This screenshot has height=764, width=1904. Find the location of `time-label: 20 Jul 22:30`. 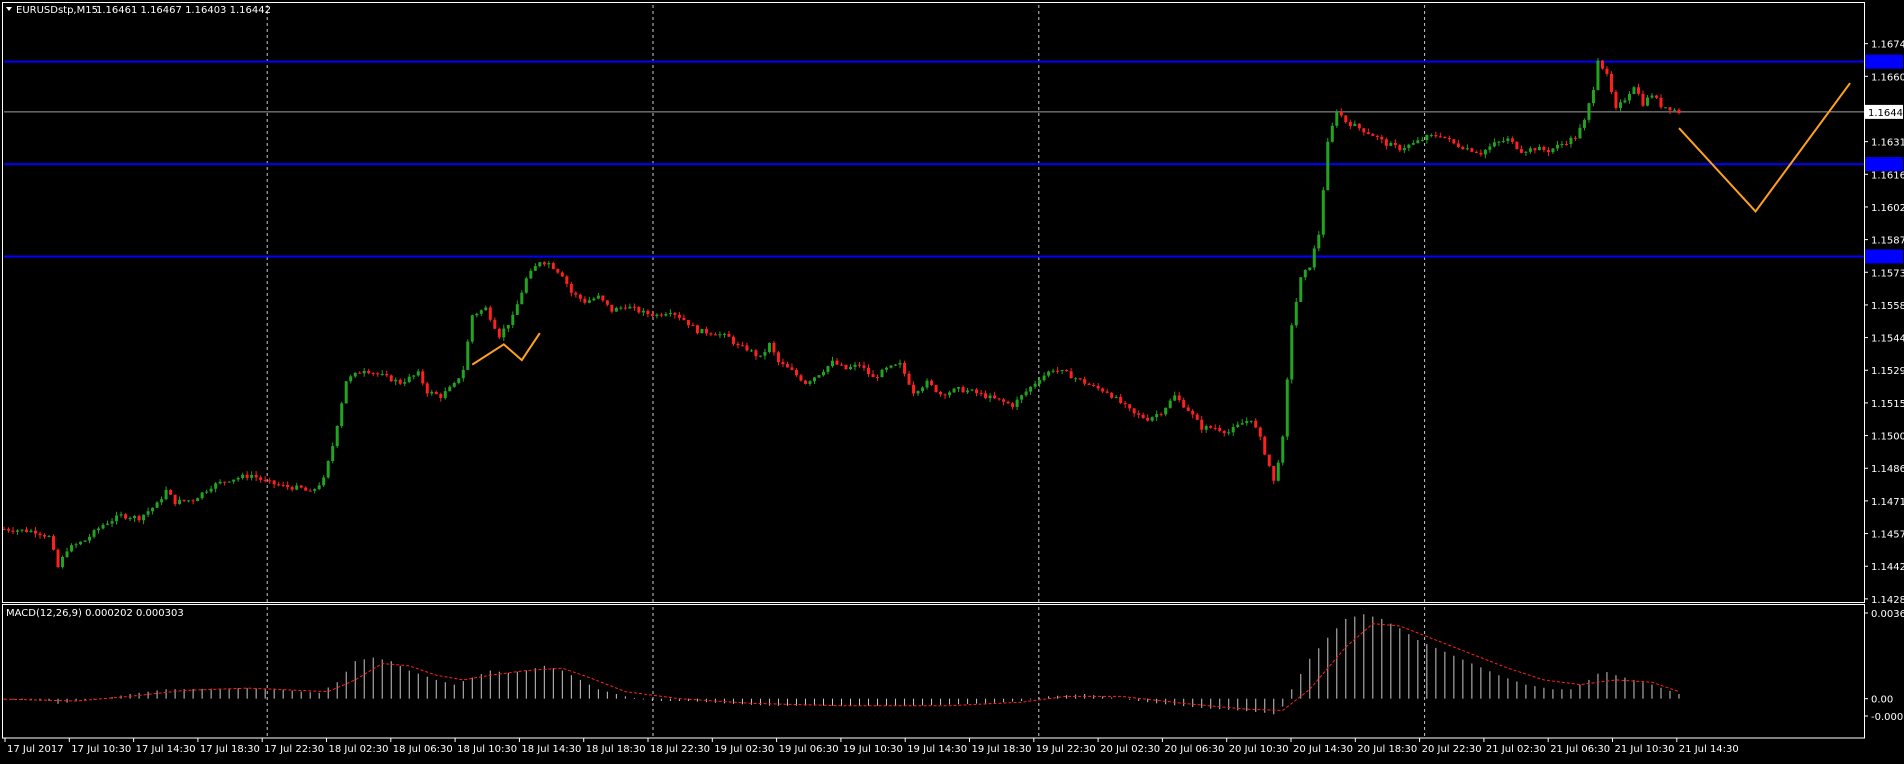

time-label: 20 Jul 22:30 is located at coordinates (1452, 749).